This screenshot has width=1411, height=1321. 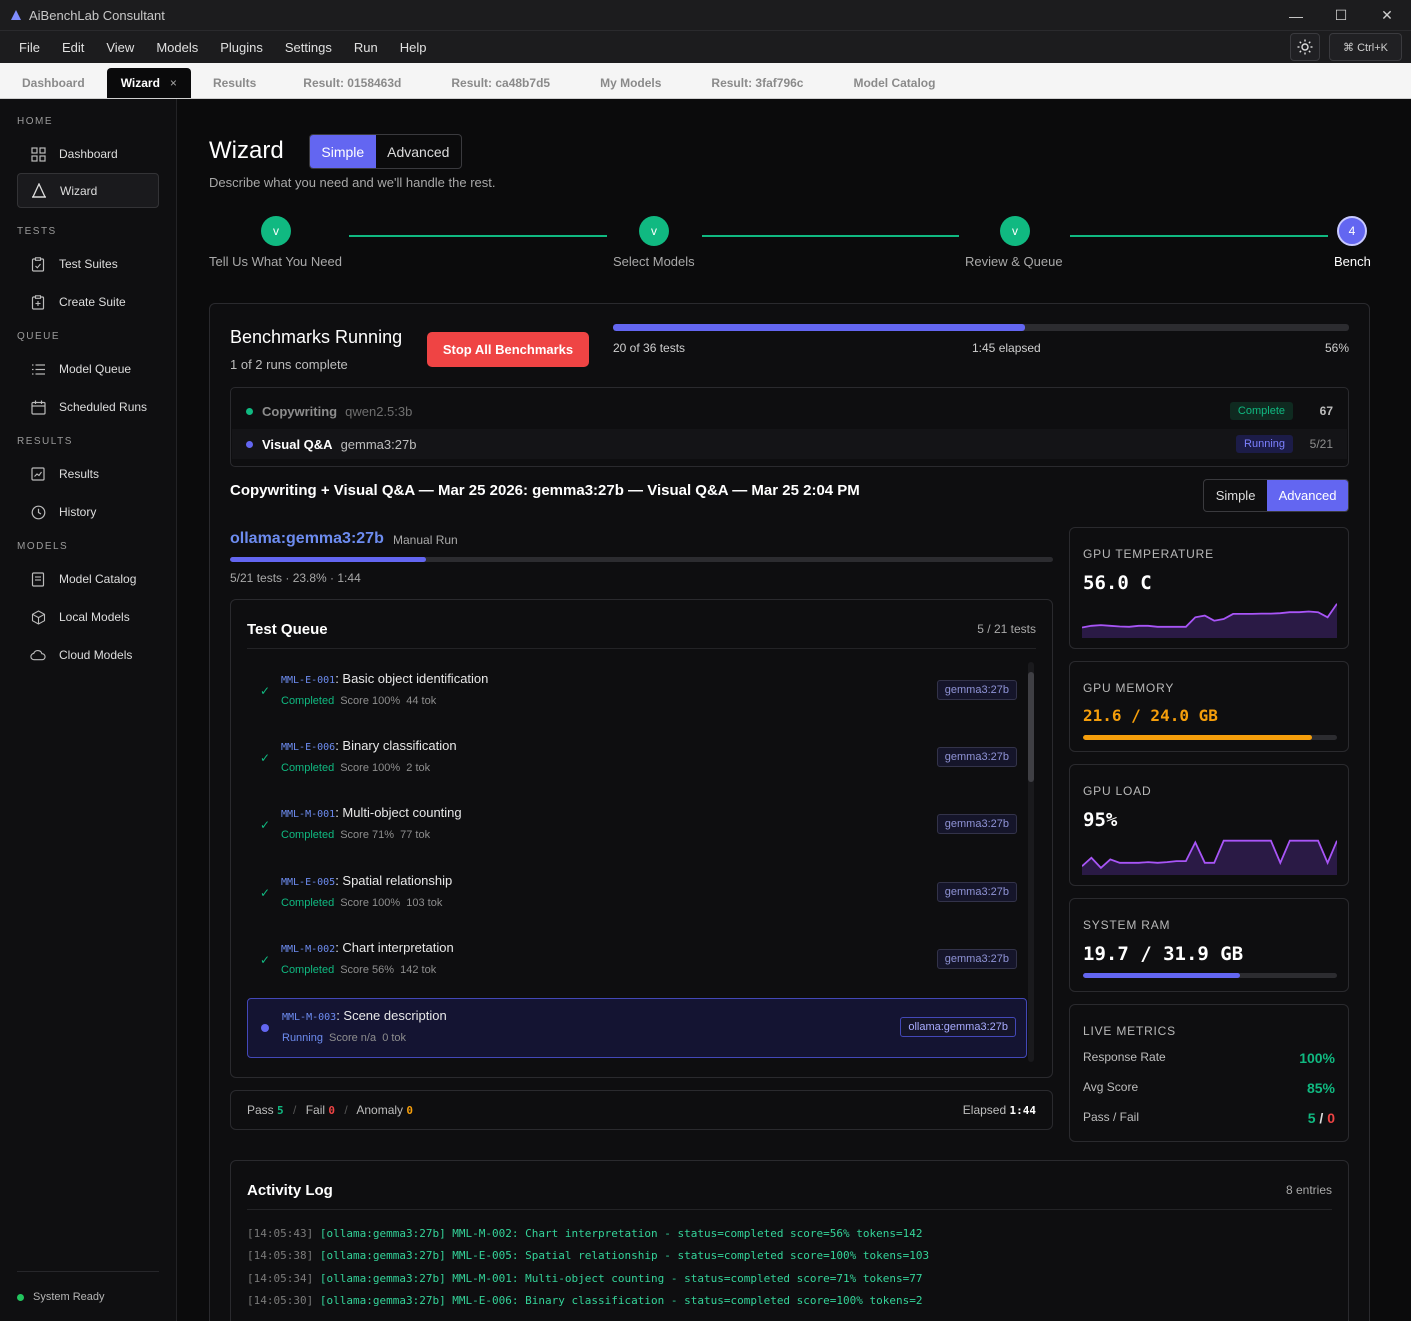 What do you see at coordinates (705, 15) in the screenshot?
I see `title-bar: AiBenchLab Consultant — ☐ ✕` at bounding box center [705, 15].